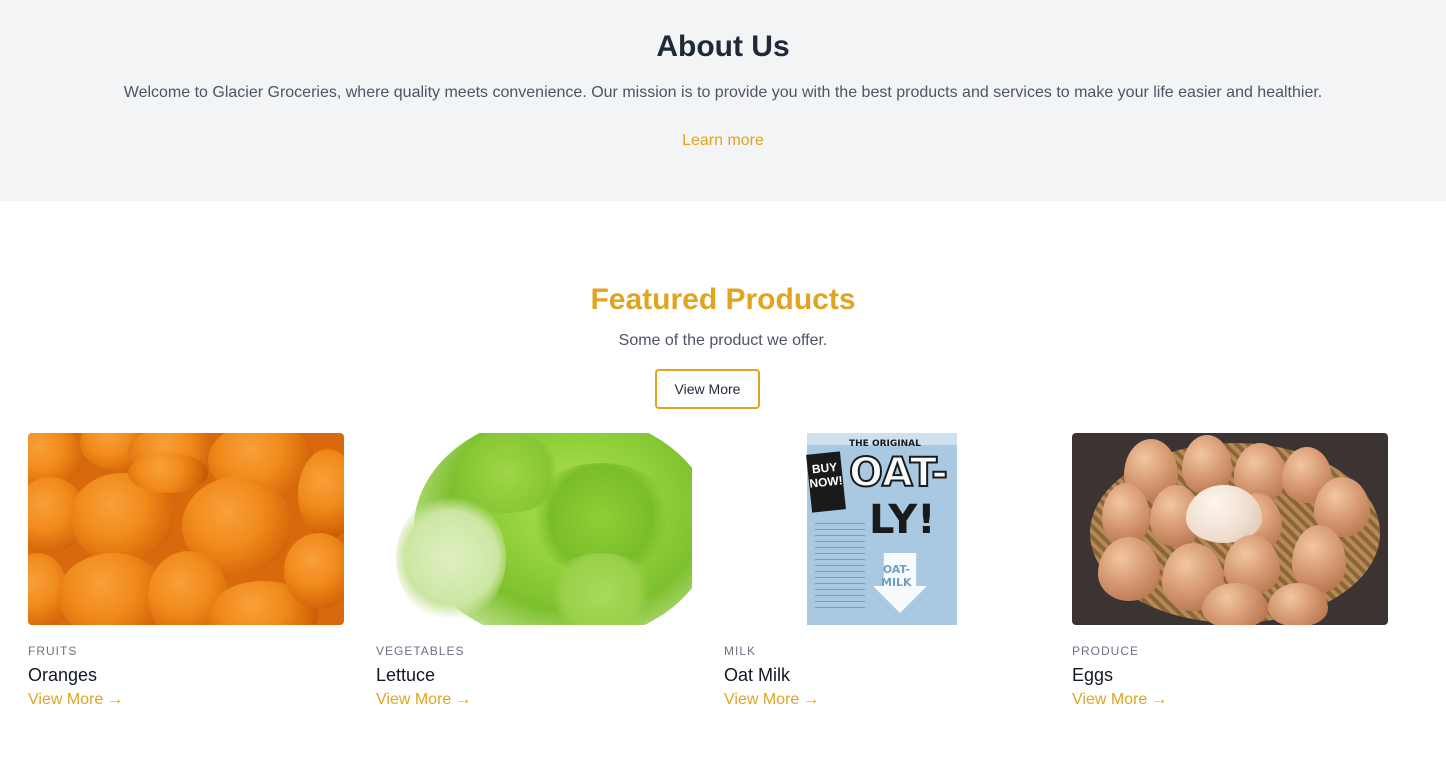 The image size is (1446, 757). Describe the element at coordinates (53, 651) in the screenshot. I see `product-category: FRUITS` at that location.